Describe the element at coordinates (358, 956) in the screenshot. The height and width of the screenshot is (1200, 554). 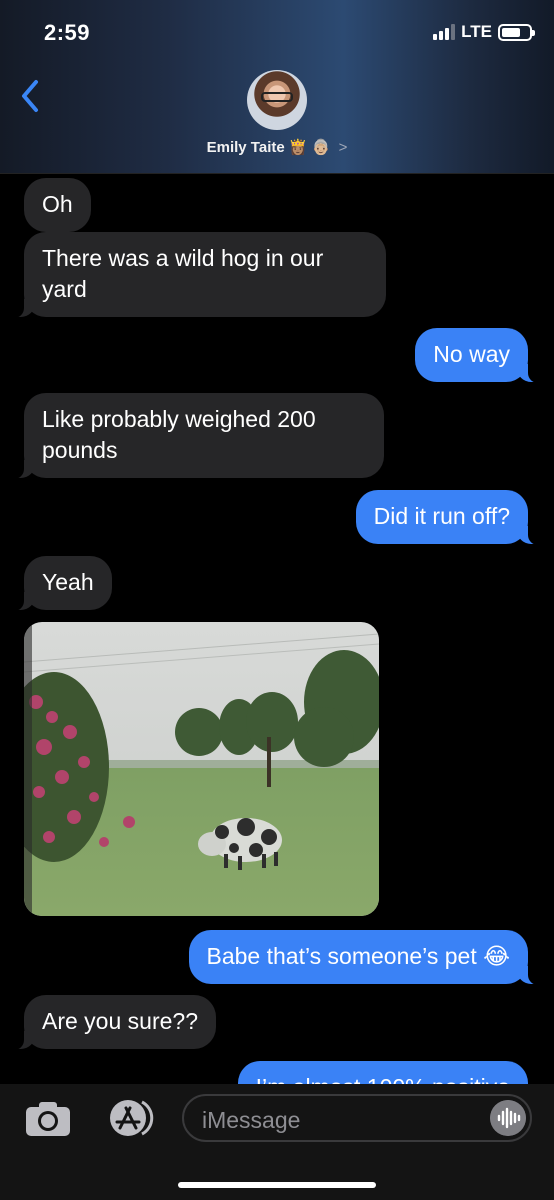
I see `message-text: Babe that’s someone’s pet 😂` at that location.